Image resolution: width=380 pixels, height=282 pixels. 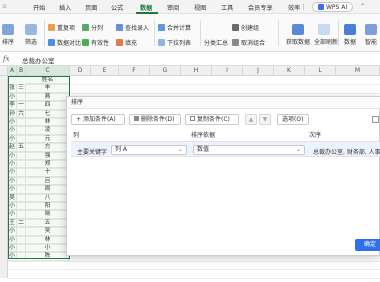 What do you see at coordinates (350, 29) in the screenshot?
I see `data-sheet-icon` at bounding box center [350, 29].